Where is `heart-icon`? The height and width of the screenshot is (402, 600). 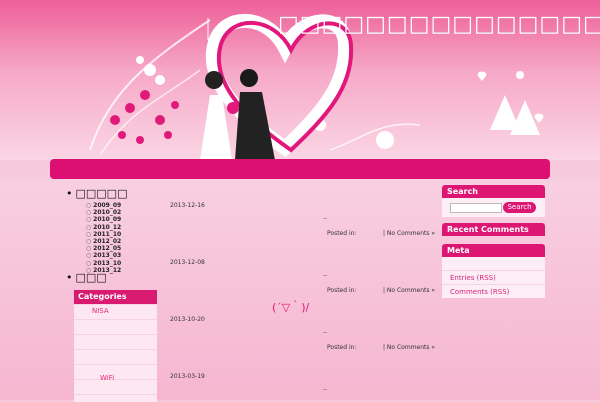
heart-icon is located at coordinates (279, 85).